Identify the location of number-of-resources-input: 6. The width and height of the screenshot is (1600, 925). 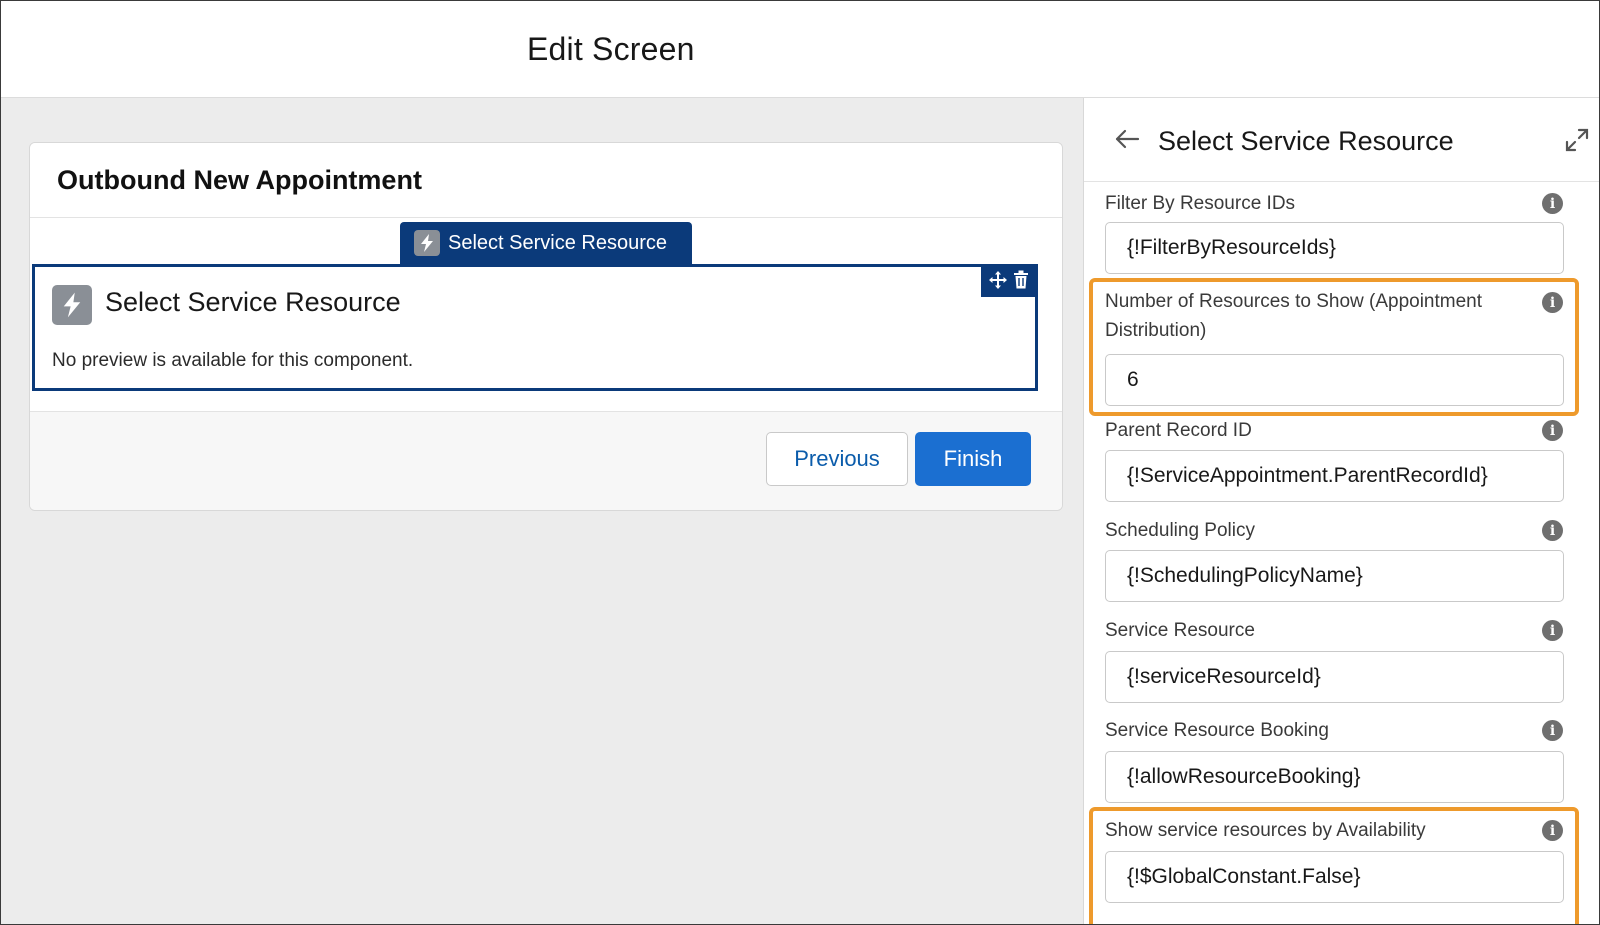
(1334, 380).